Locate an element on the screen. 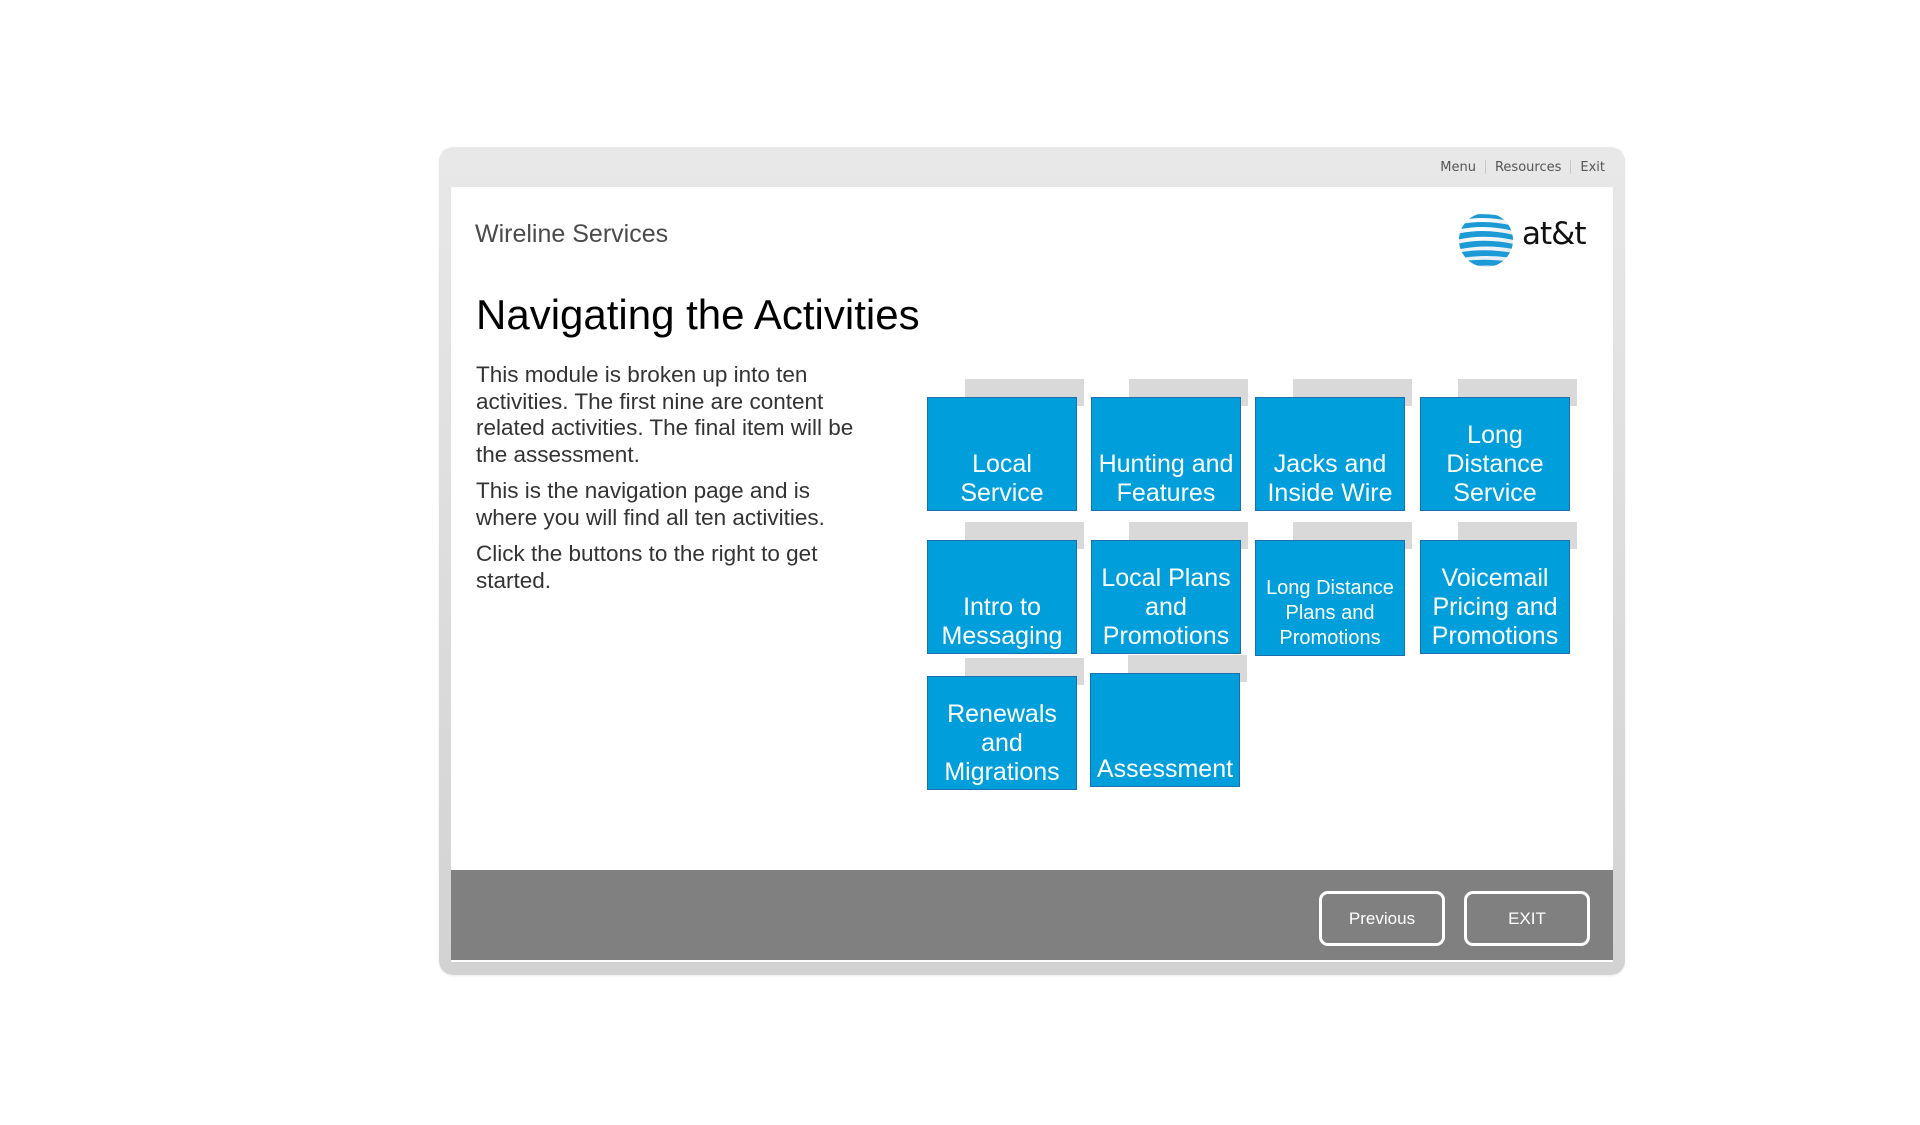  activity-tile-wrapper: Local Plans and Promotions is located at coordinates (1169, 588).